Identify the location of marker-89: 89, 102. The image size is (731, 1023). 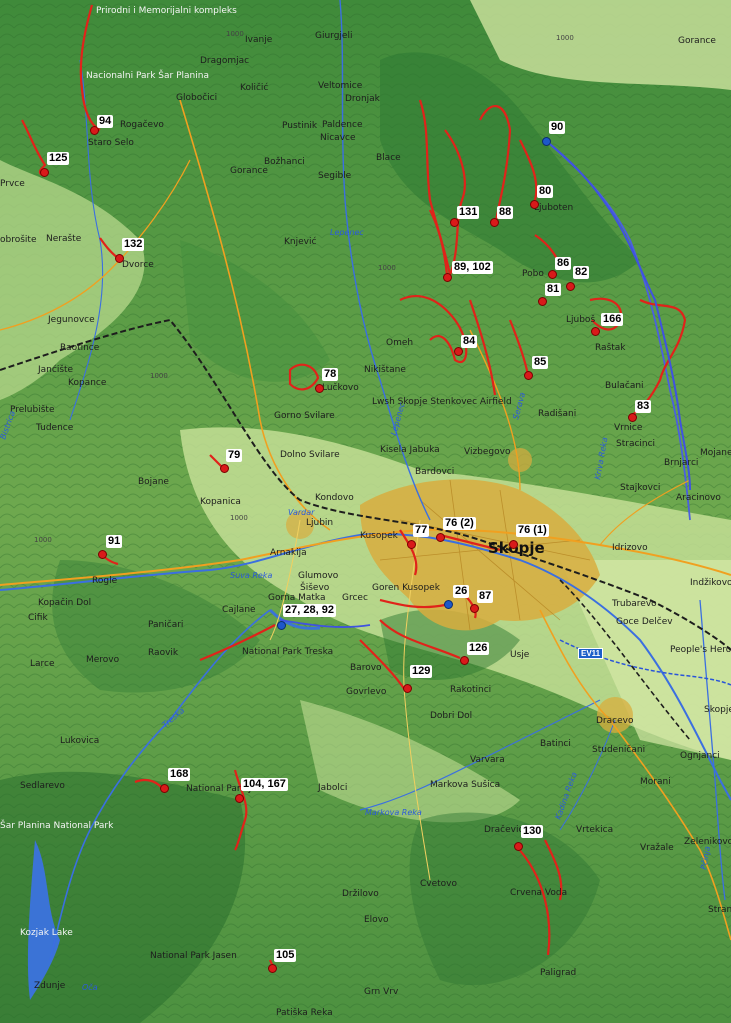
(472, 267).